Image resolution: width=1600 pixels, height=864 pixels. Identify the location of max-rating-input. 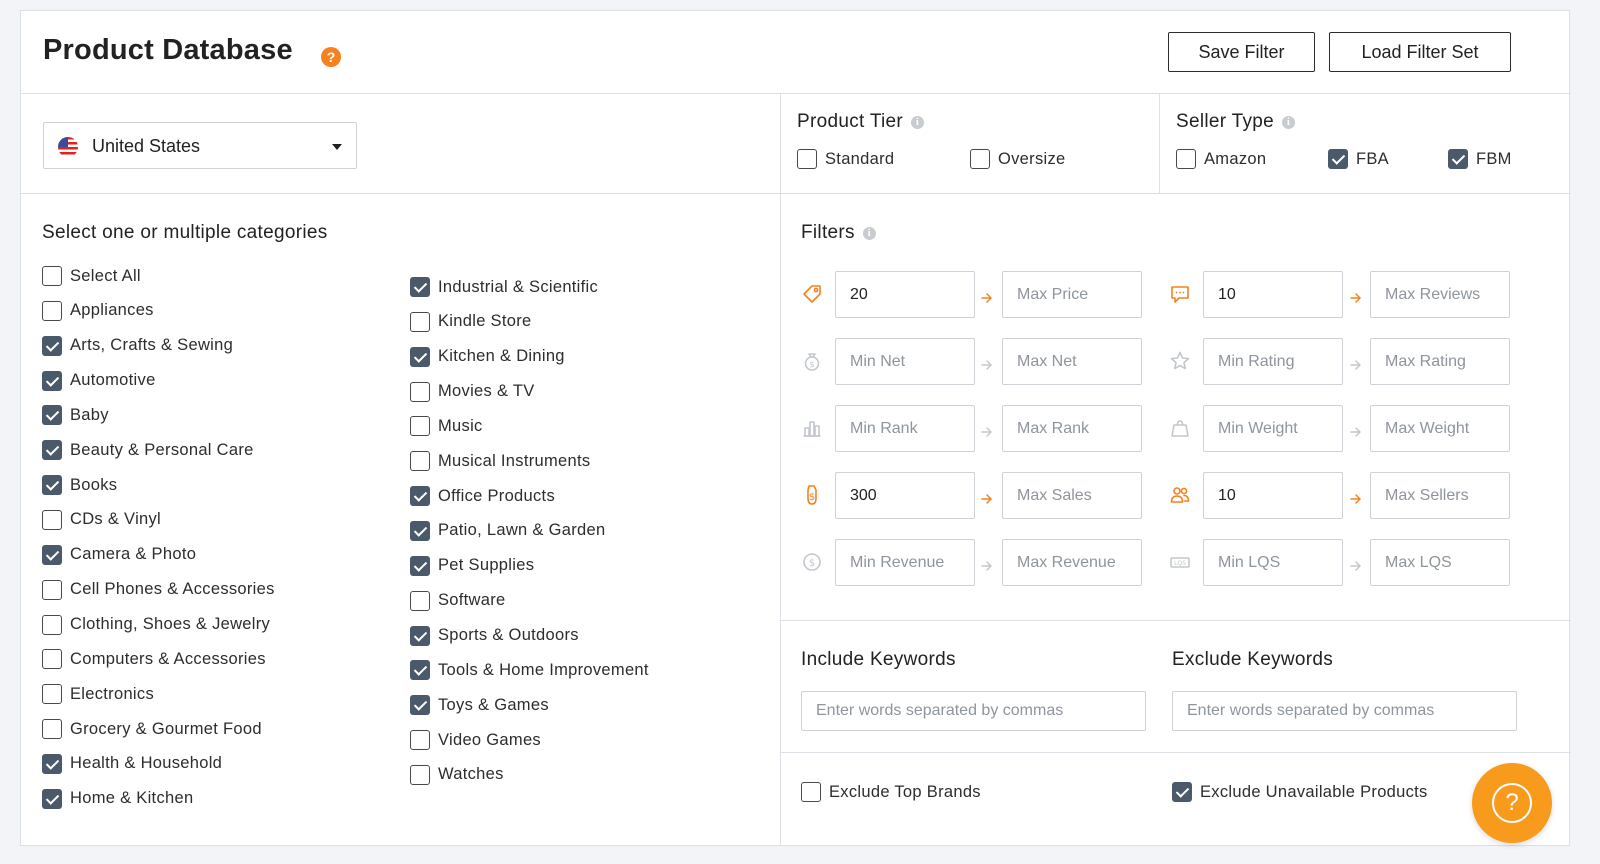
(1440, 361).